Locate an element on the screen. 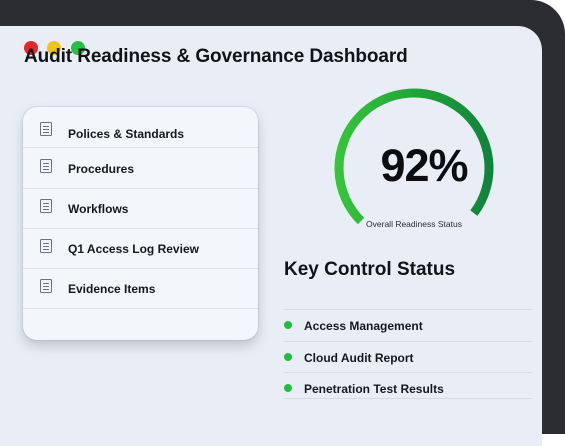 This screenshot has width=565, height=446. list-item-label: Q1 Access Log Review is located at coordinates (133, 249).